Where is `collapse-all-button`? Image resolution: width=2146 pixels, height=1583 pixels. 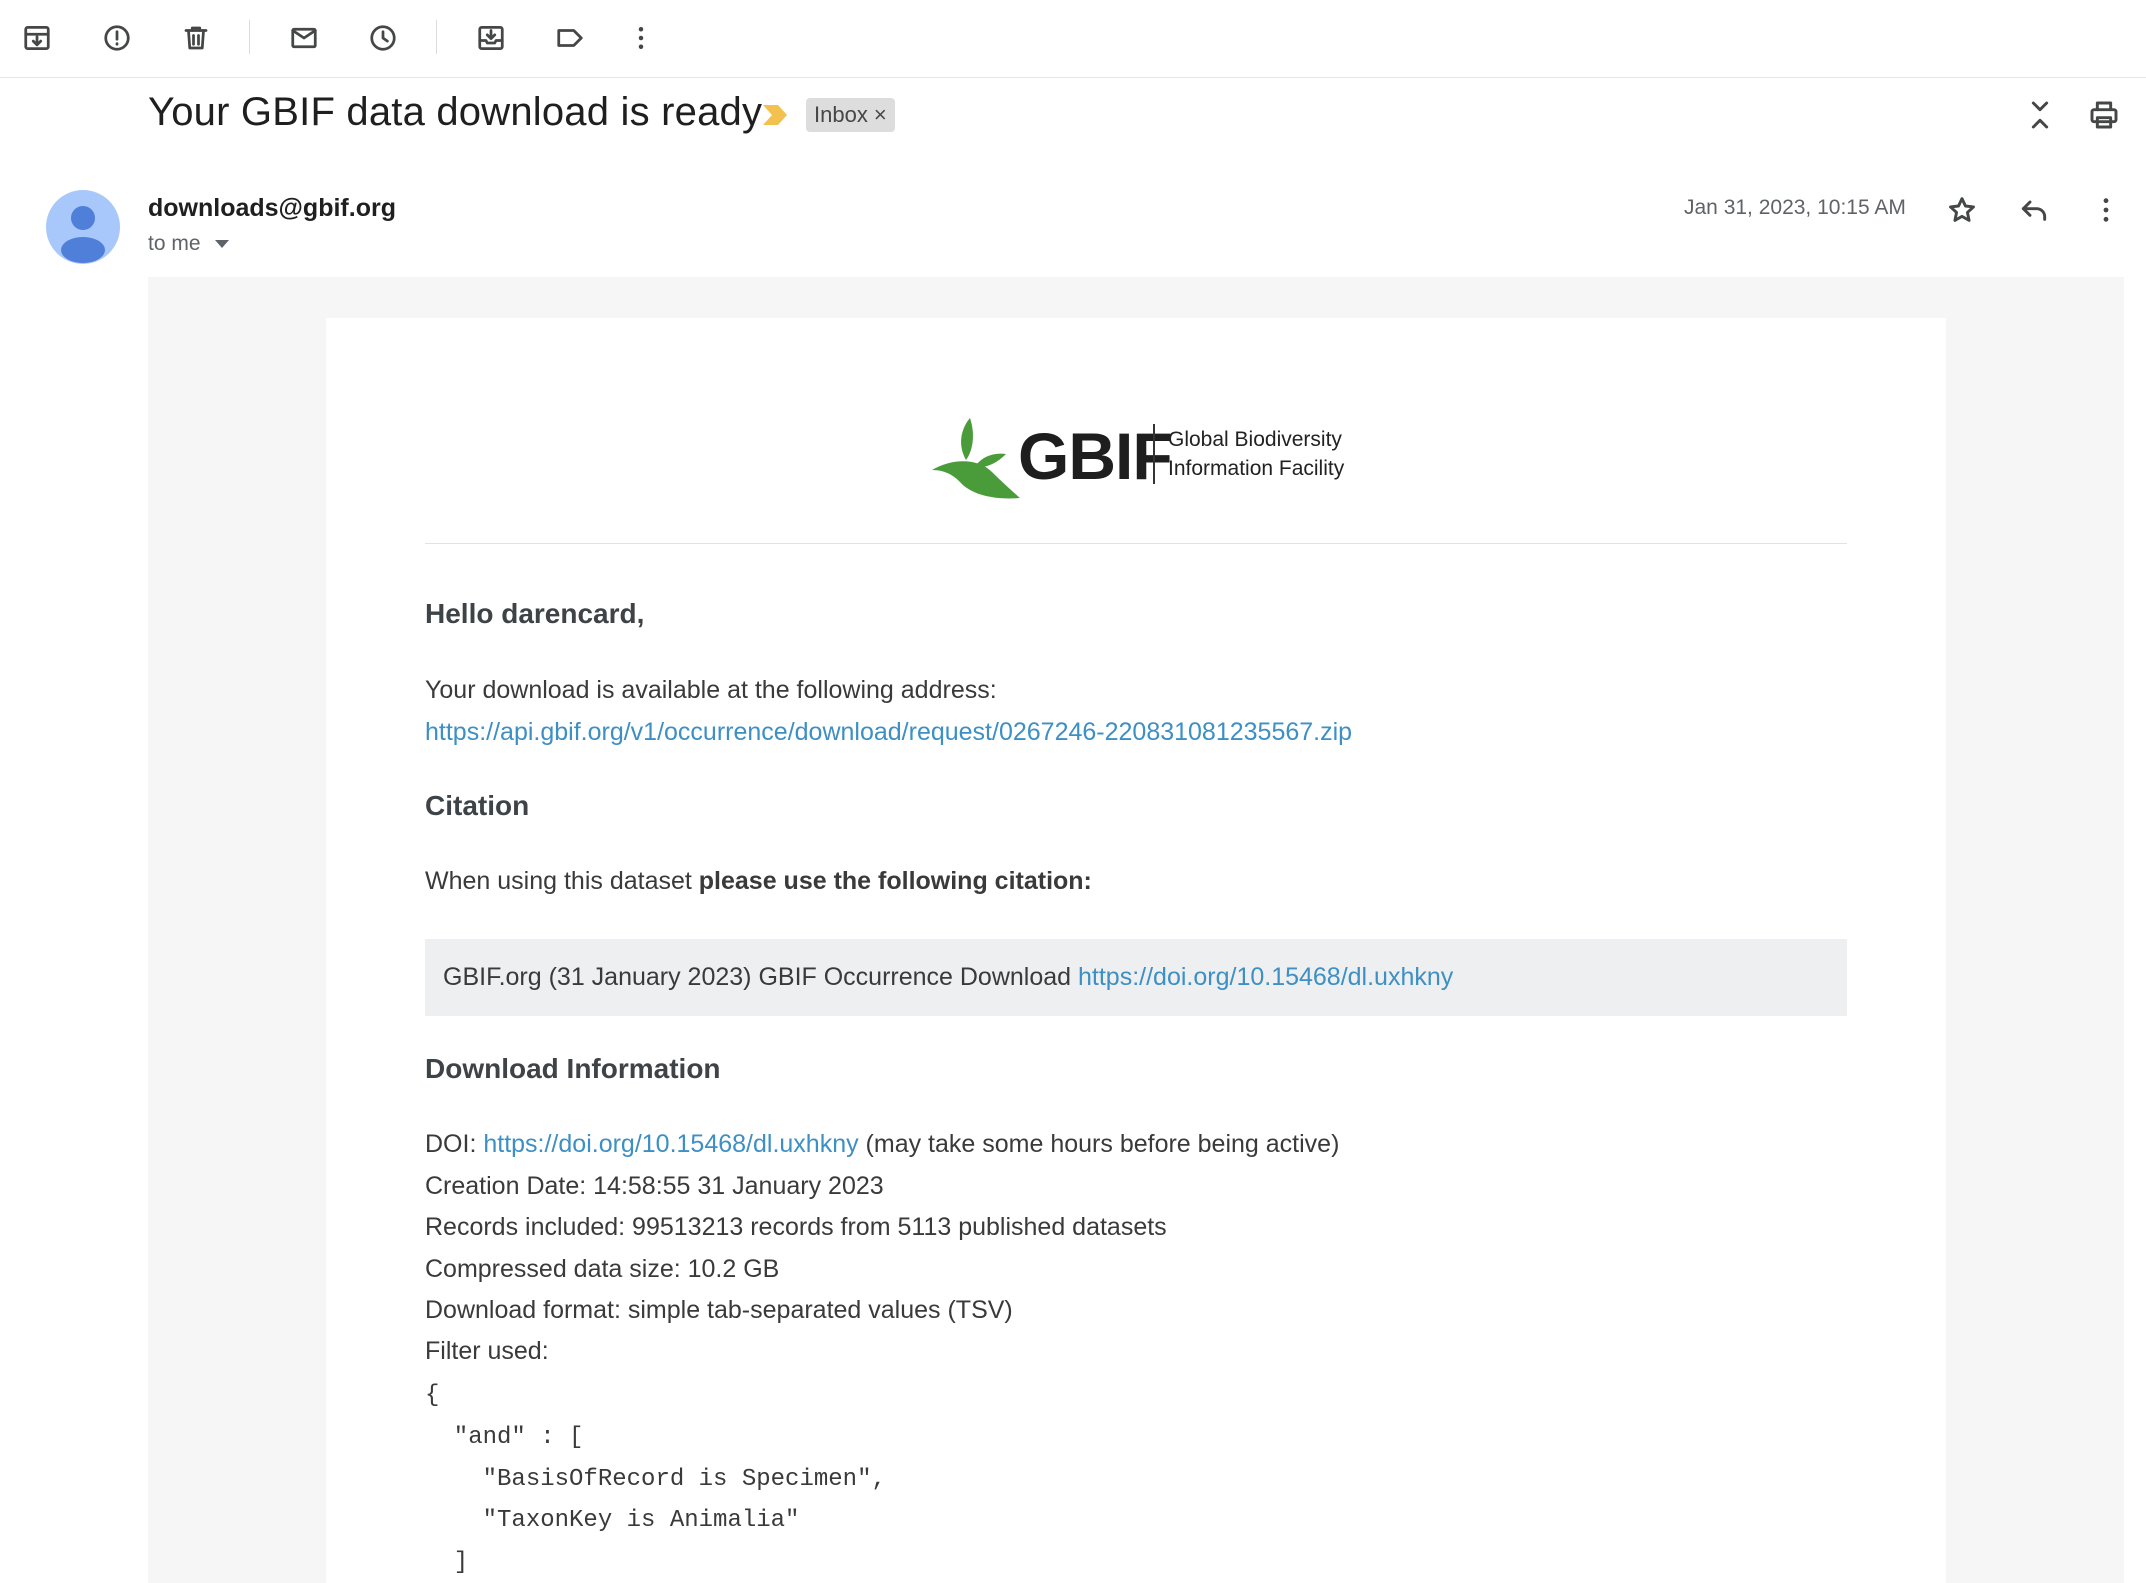
collapse-all-button is located at coordinates (2040, 115).